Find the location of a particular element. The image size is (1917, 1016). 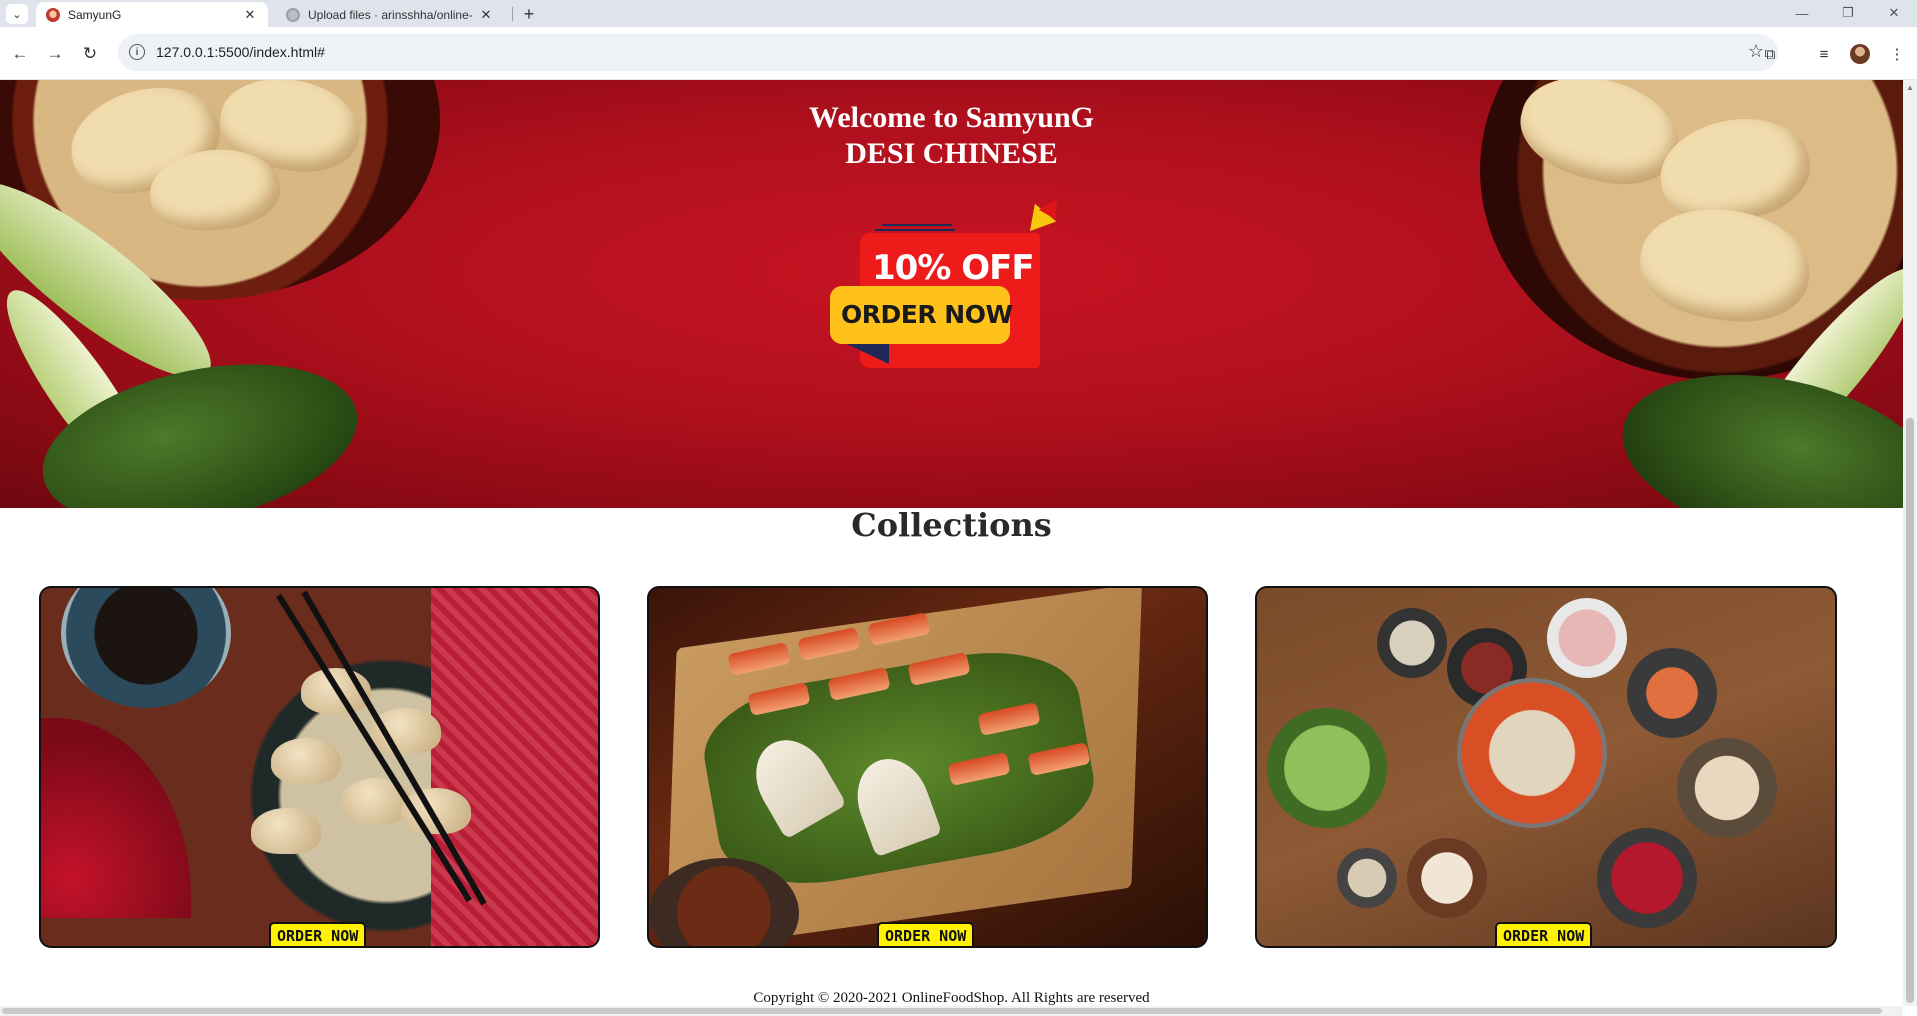

promo-order-now-text: ORDER NOW is located at coordinates (927, 314).